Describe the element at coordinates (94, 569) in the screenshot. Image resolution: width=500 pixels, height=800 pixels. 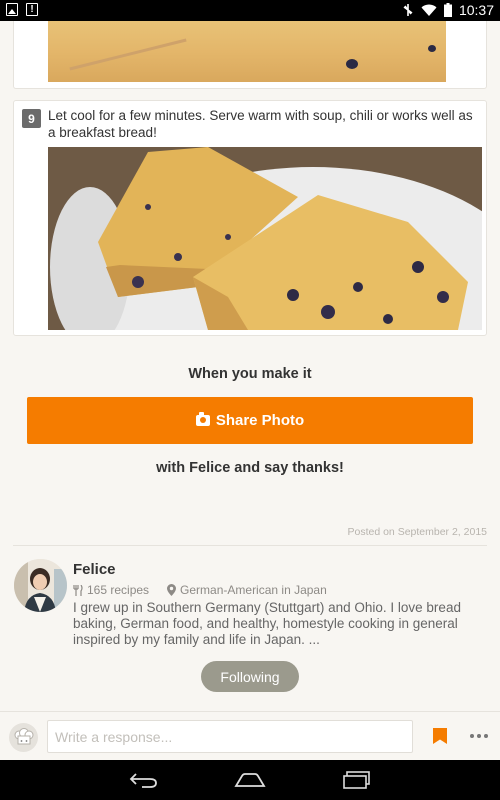
I see `author-name: Felice` at that location.